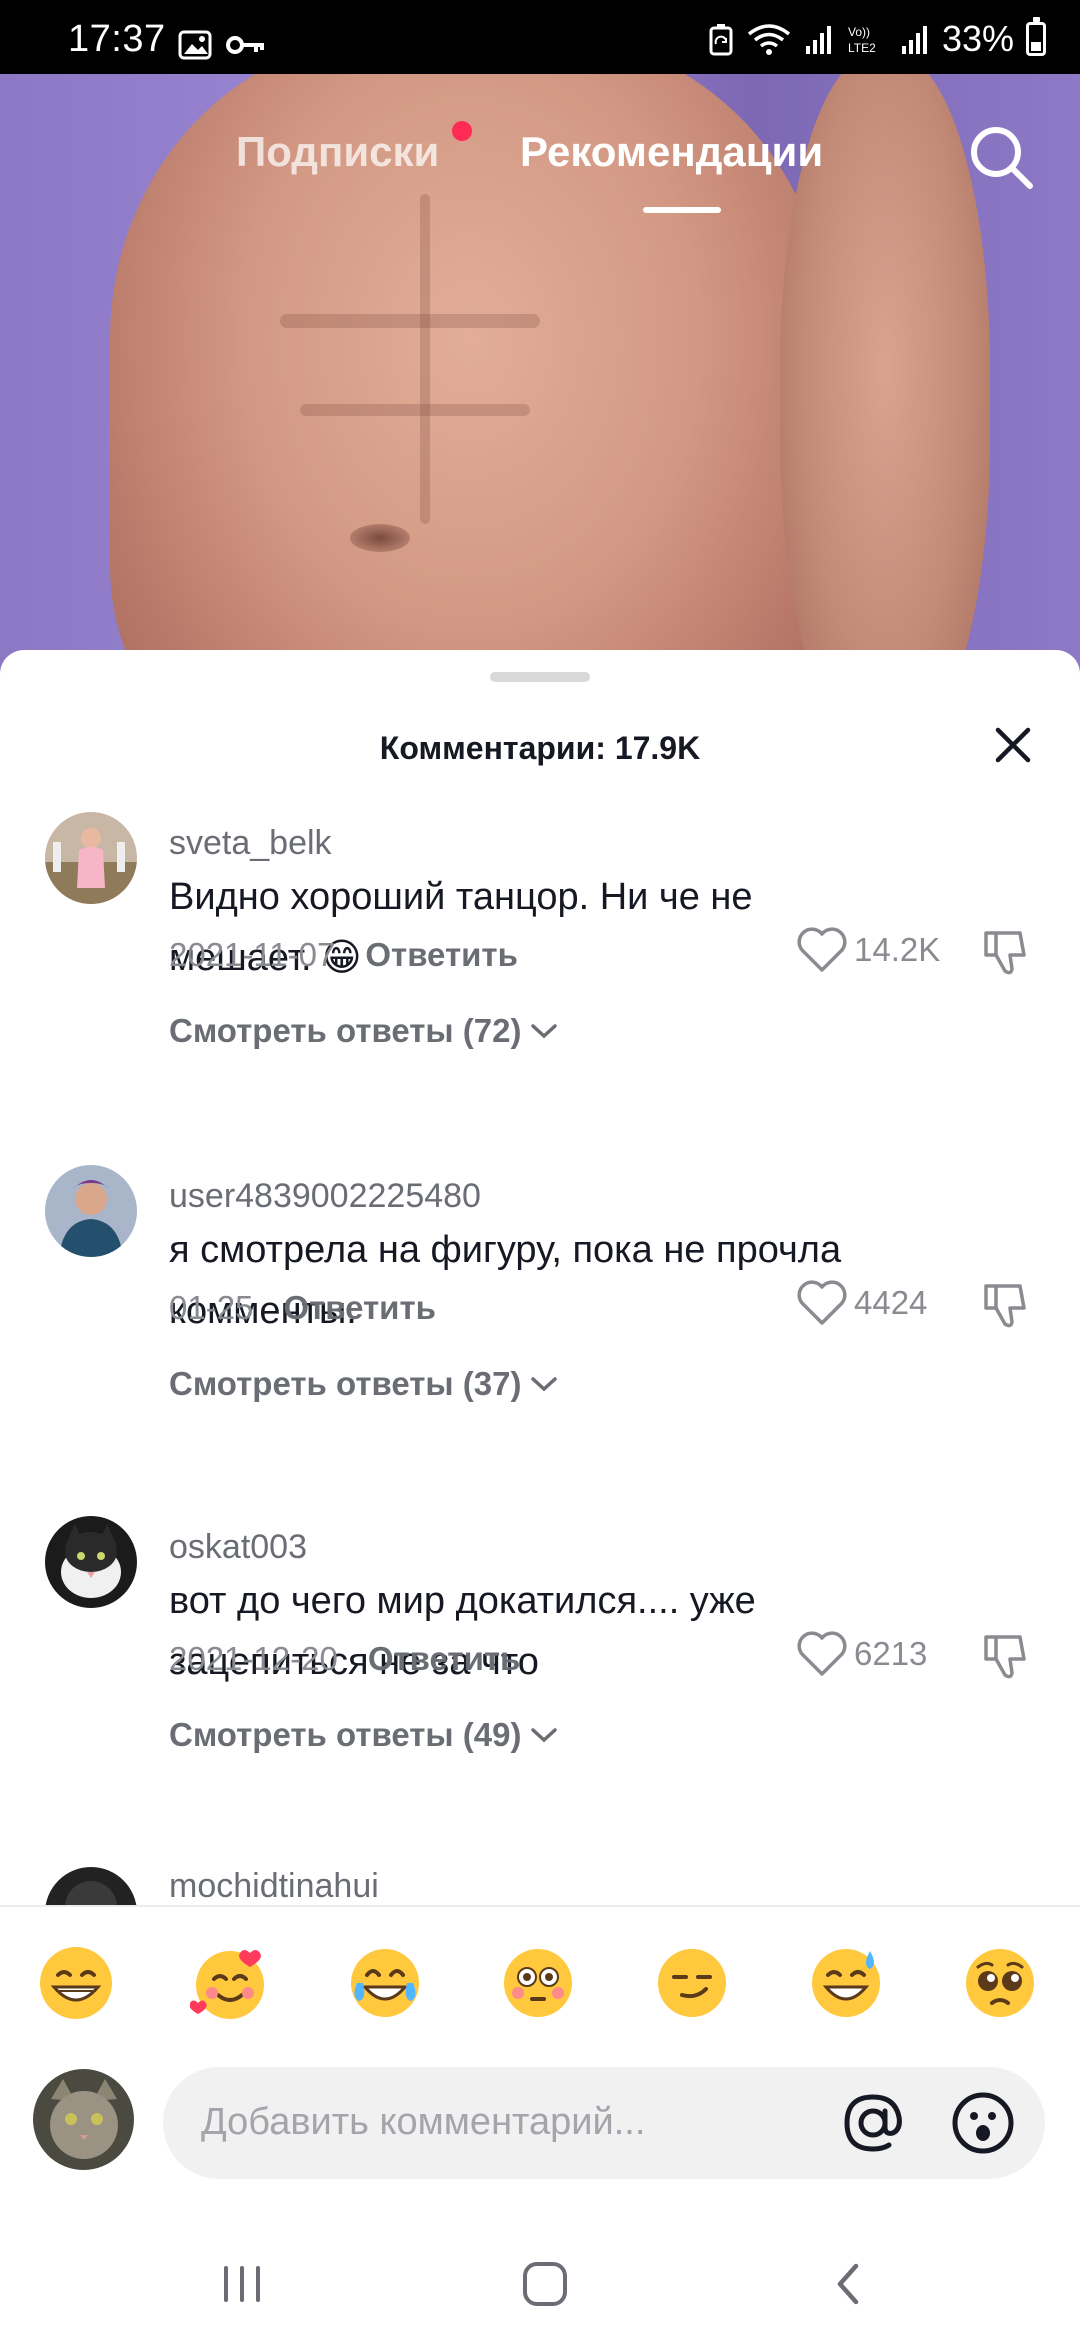 This screenshot has height=2340, width=1080. Describe the element at coordinates (195, 45) in the screenshot. I see `gallery-icon` at that location.